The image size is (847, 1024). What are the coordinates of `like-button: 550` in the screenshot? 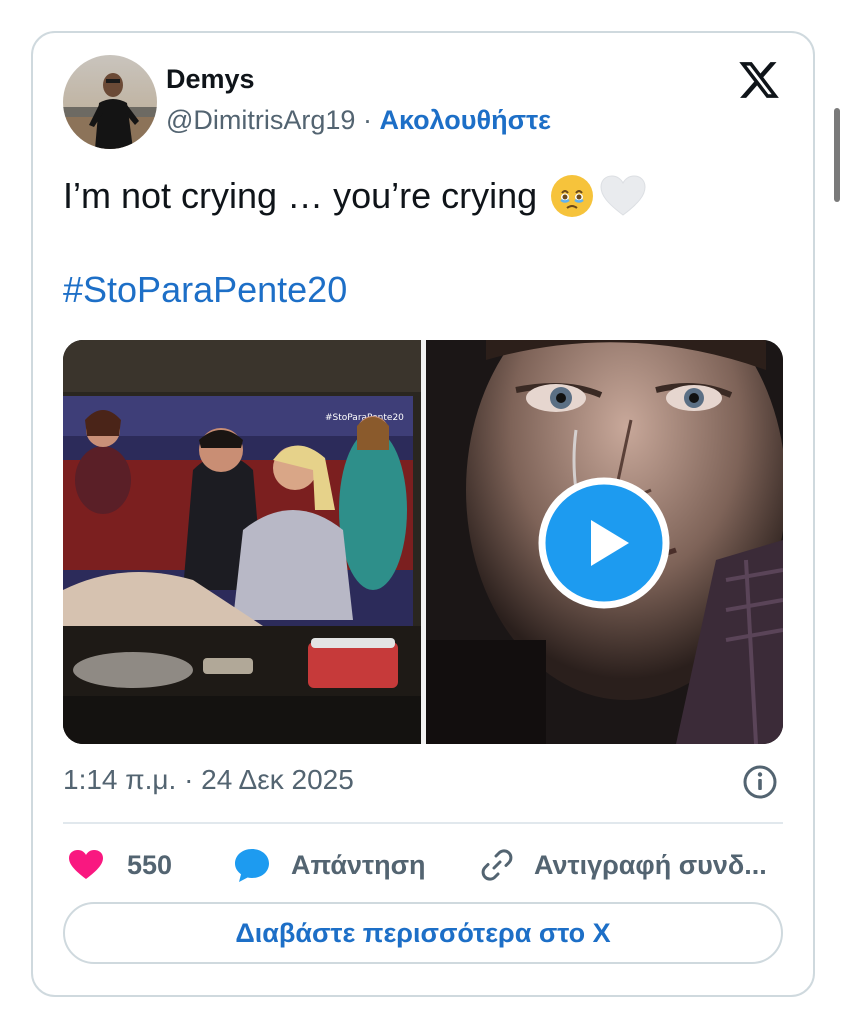 It's located at (120, 865).